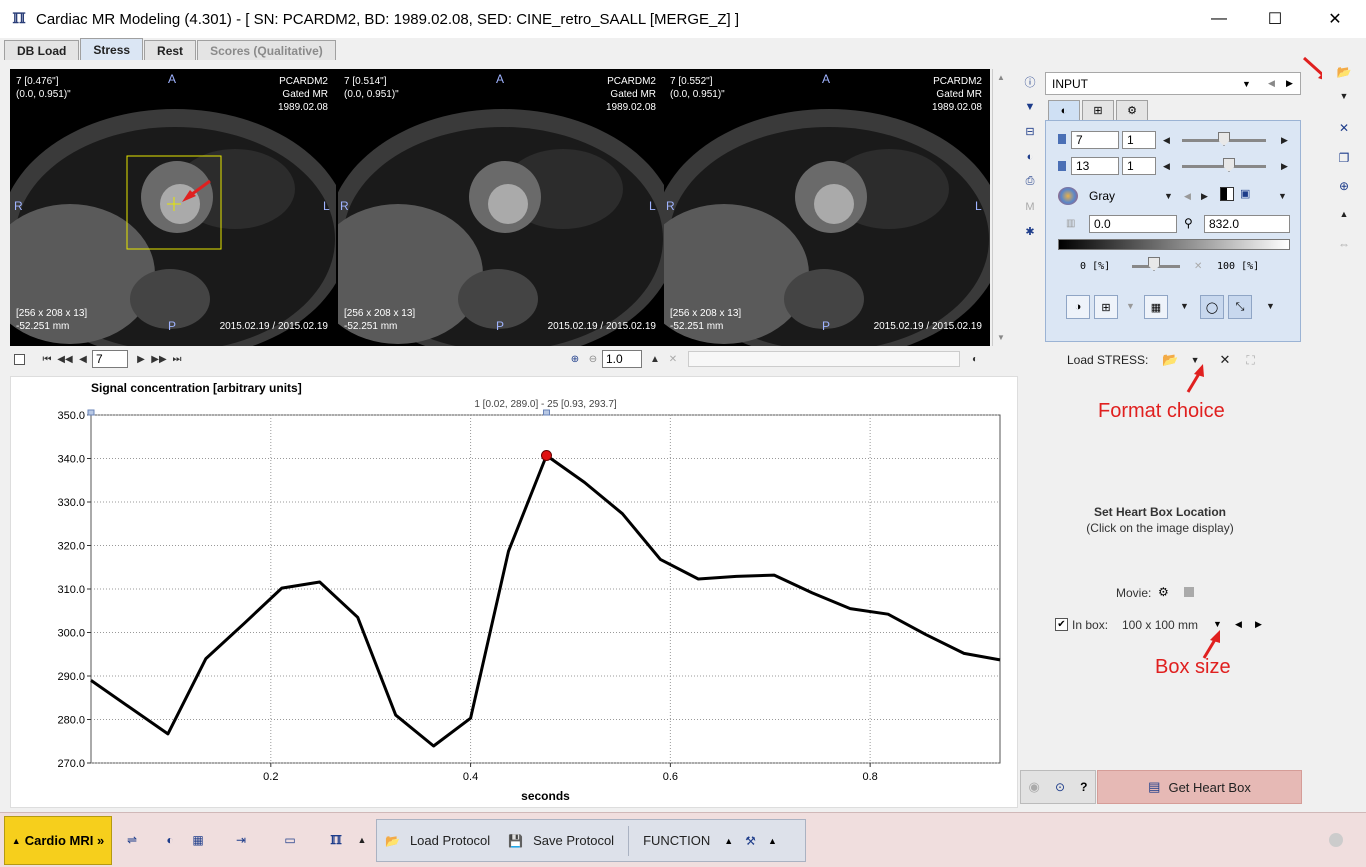 Image resolution: width=1366 pixels, height=867 pixels. I want to click on min-value-input: 0.0, so click(1133, 224).